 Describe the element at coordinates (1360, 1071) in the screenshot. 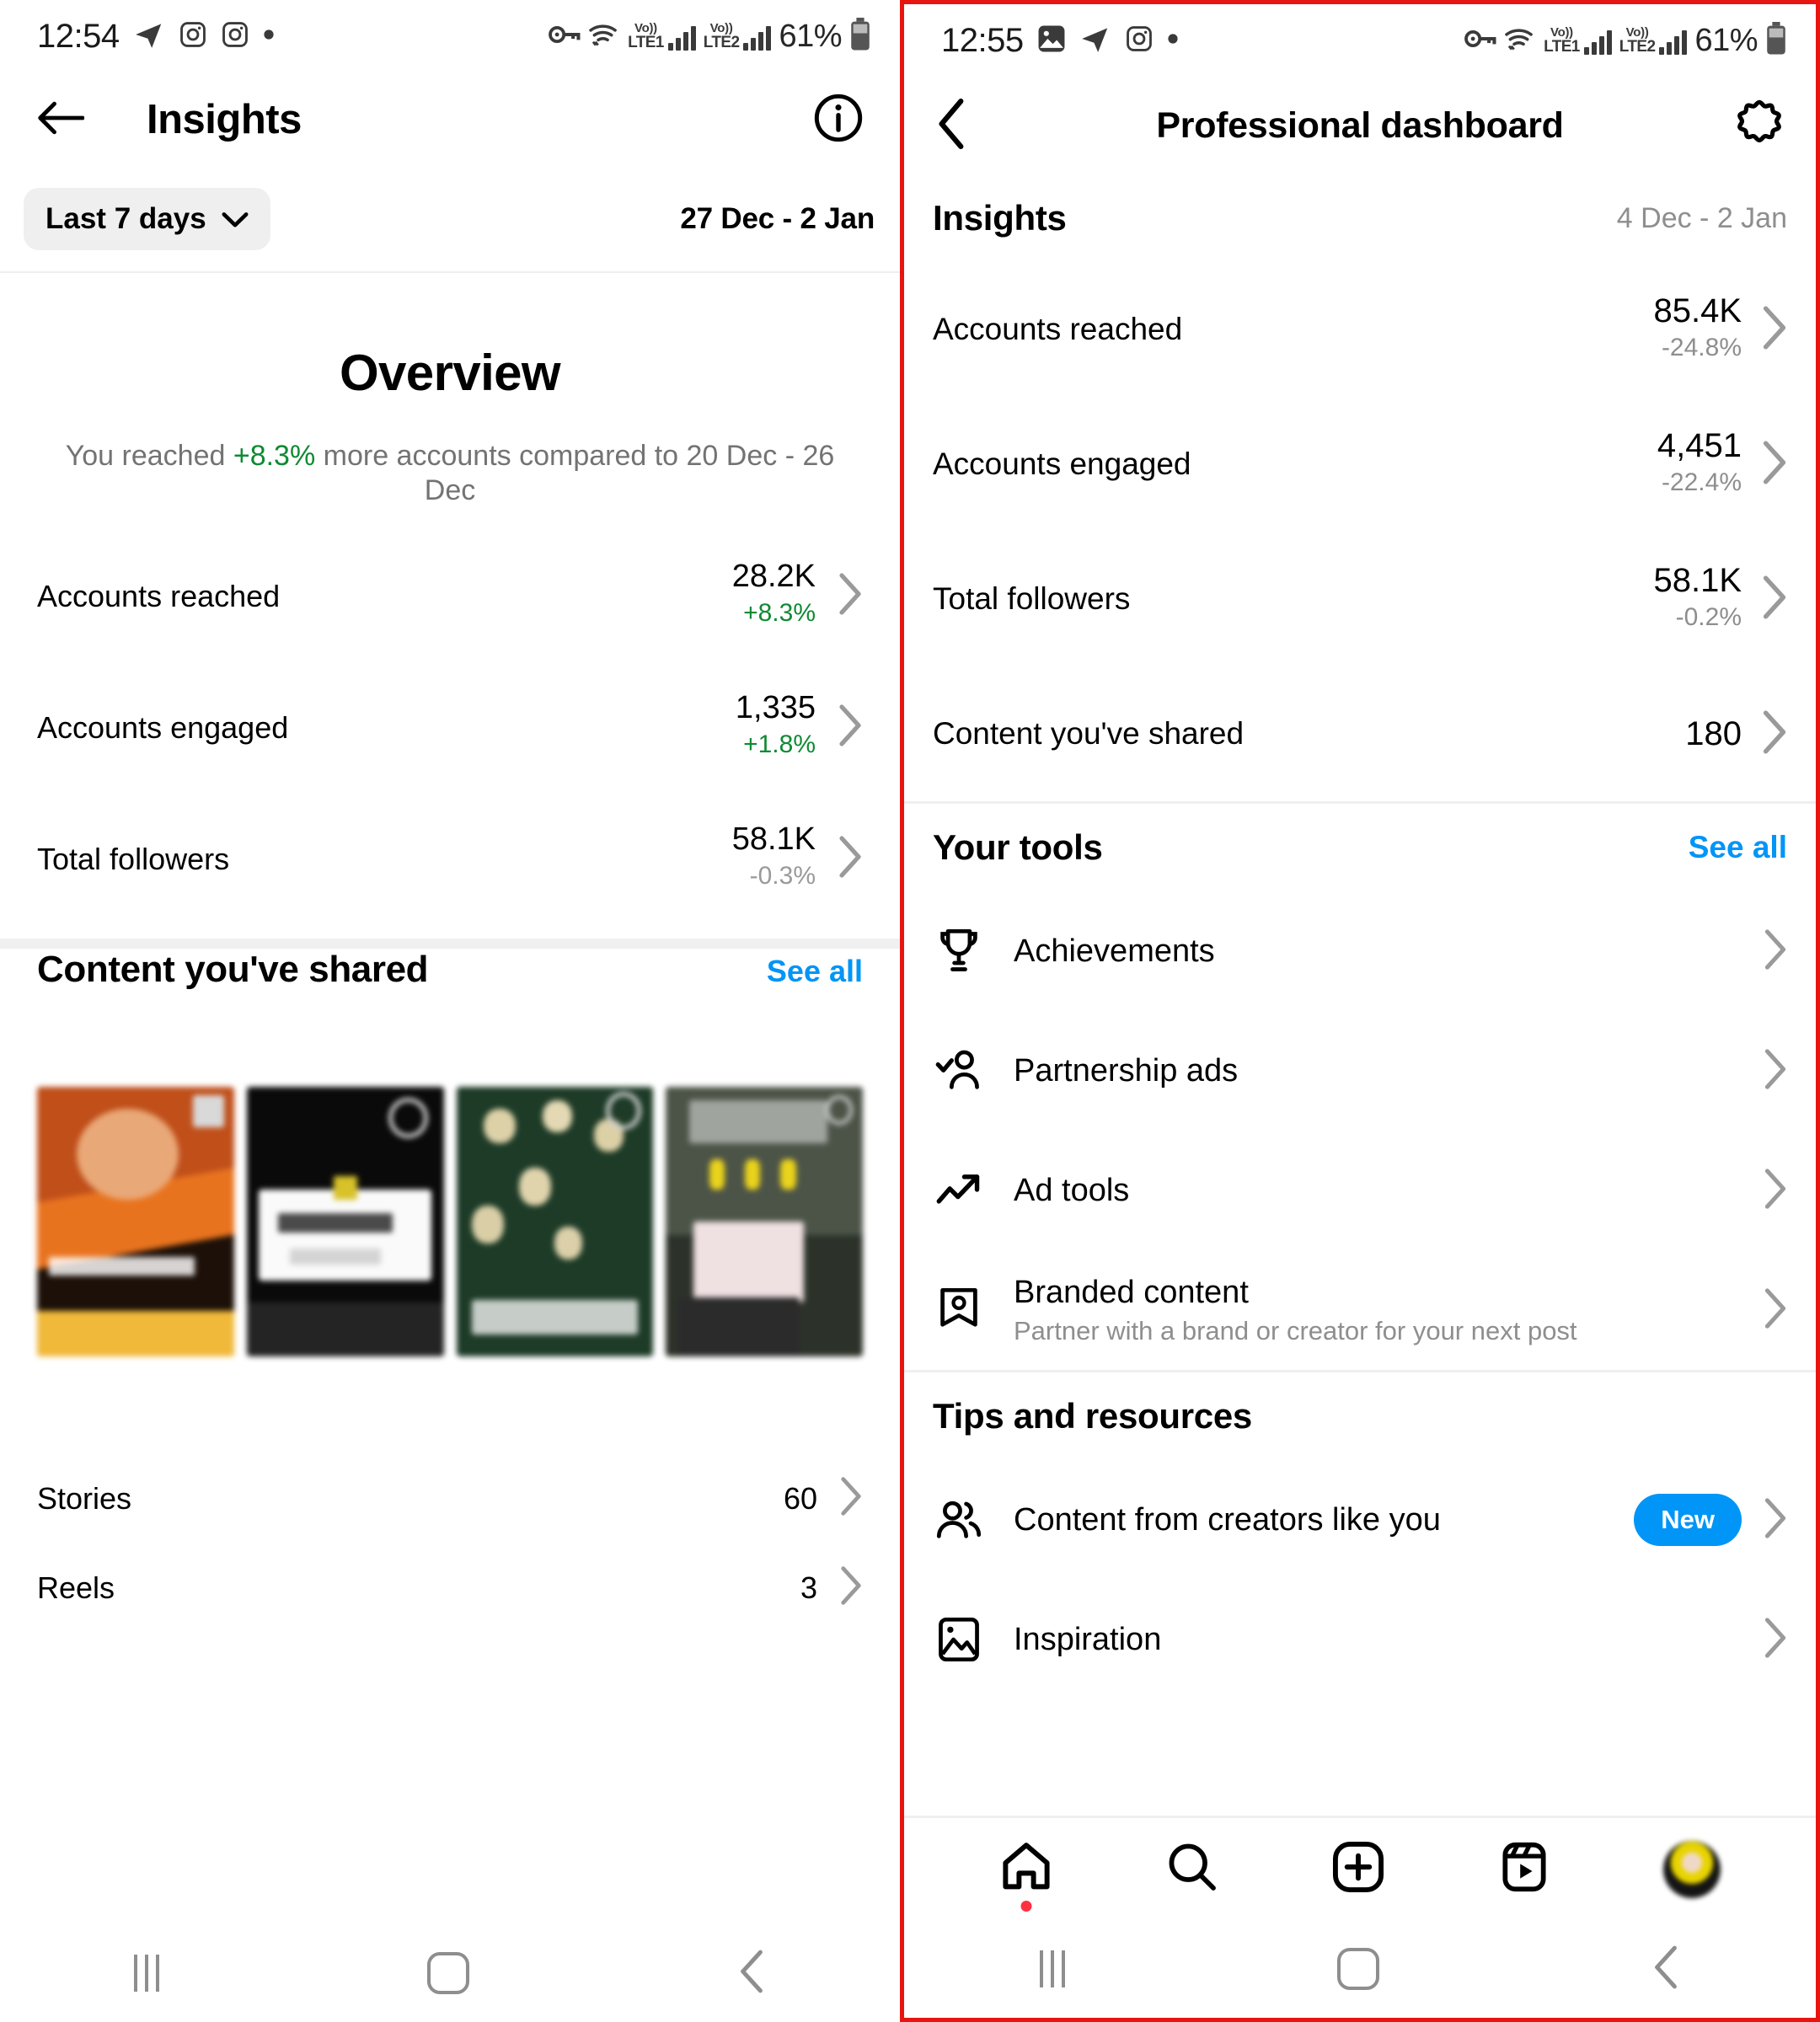

I see `tool-row-partnership-ads: Partnership ads` at that location.